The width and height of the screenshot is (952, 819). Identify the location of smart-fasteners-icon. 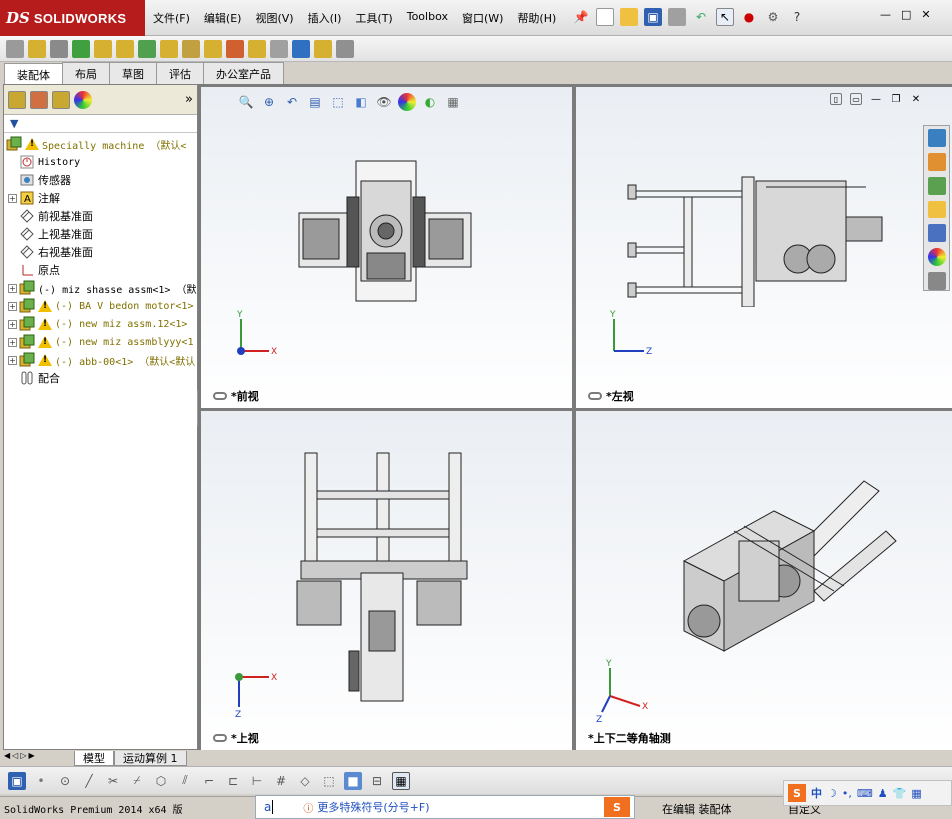
(103, 48).